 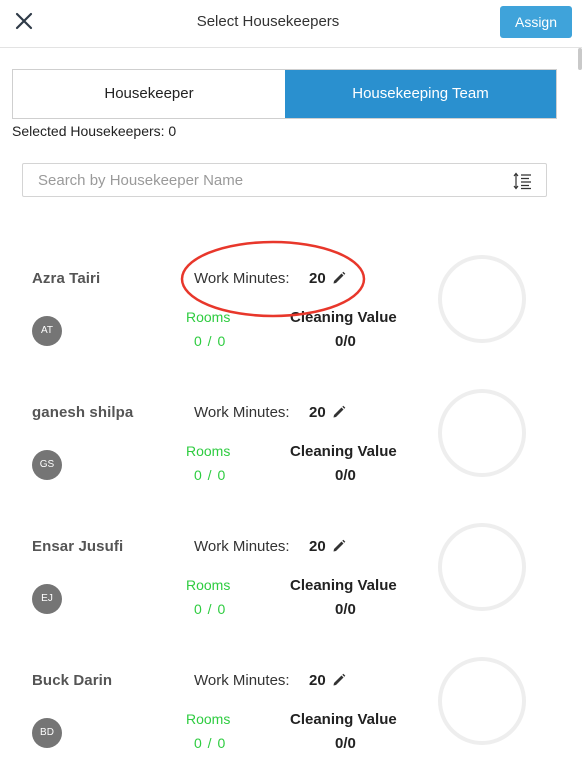 What do you see at coordinates (47, 465) in the screenshot?
I see `avatar: GS` at bounding box center [47, 465].